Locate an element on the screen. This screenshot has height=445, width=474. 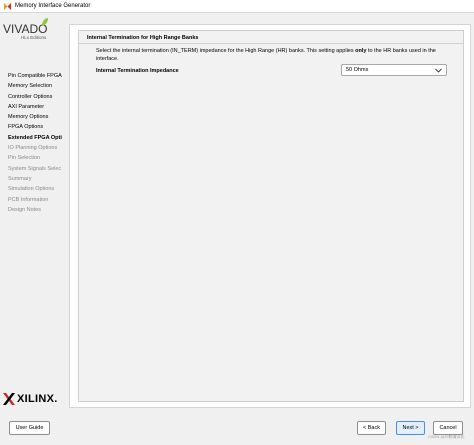
desc-emphasis: only is located at coordinates (361, 51).